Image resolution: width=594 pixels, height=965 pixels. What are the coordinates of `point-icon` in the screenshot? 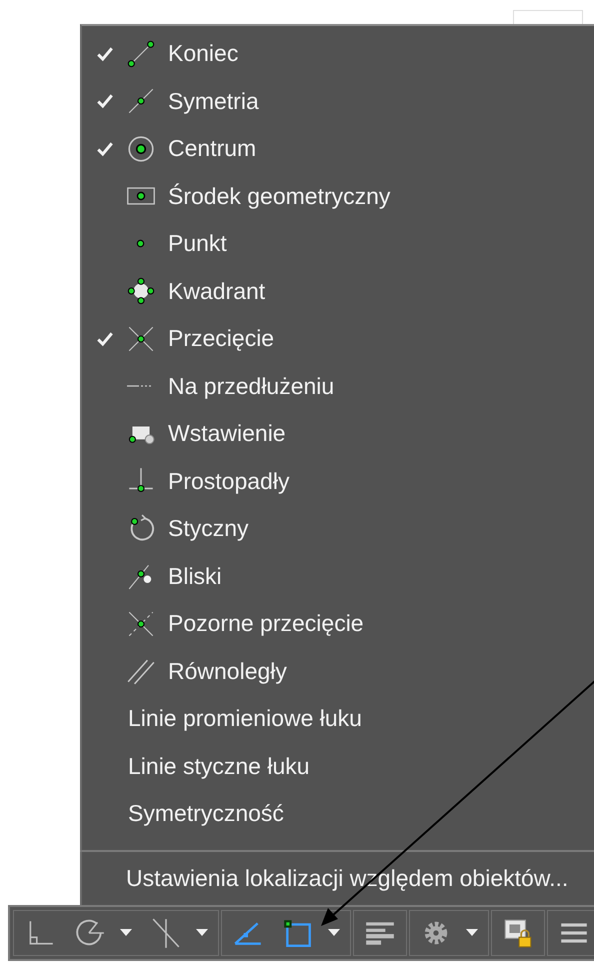 It's located at (140, 243).